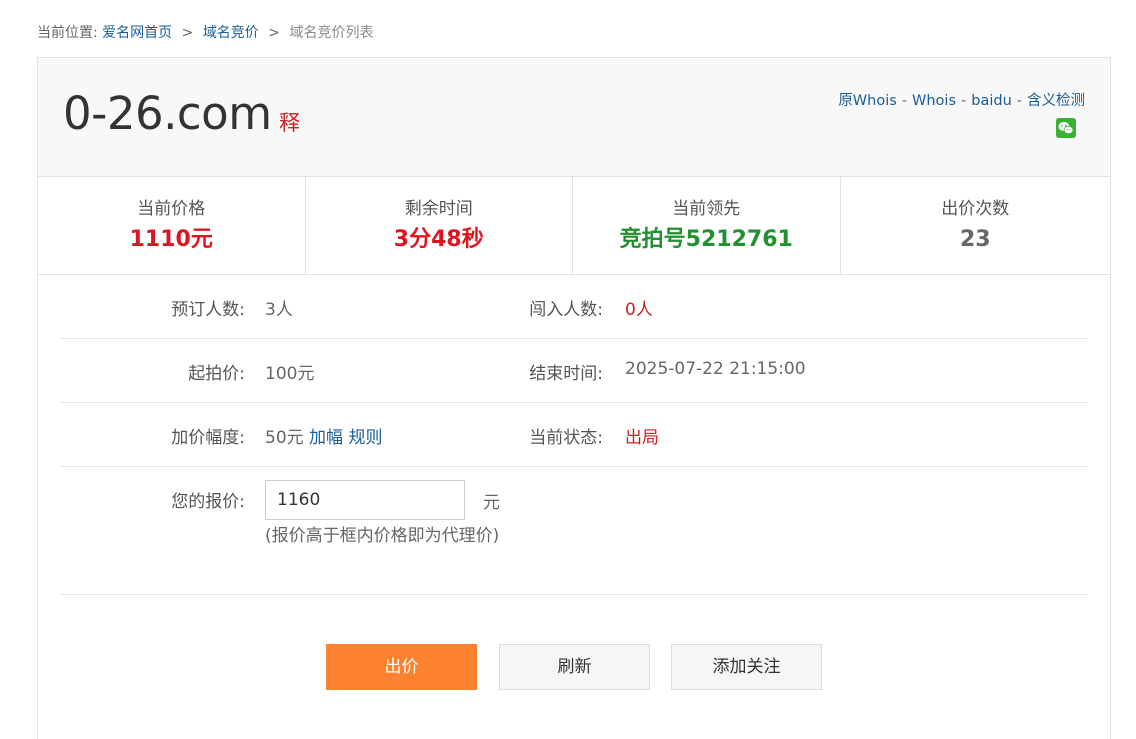  What do you see at coordinates (975, 239) in the screenshot?
I see `bid-count-value: 23` at bounding box center [975, 239].